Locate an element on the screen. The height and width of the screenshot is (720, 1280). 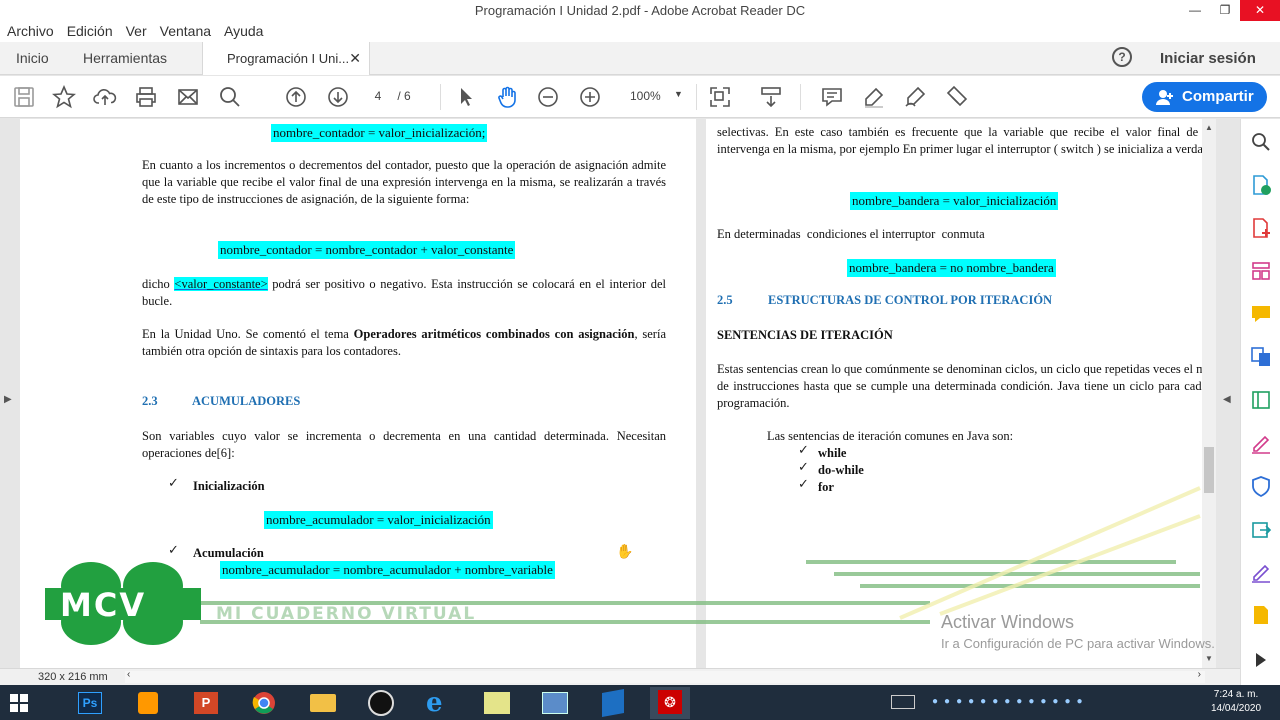
menu-ayuda: Ayuda is located at coordinates (243, 30).